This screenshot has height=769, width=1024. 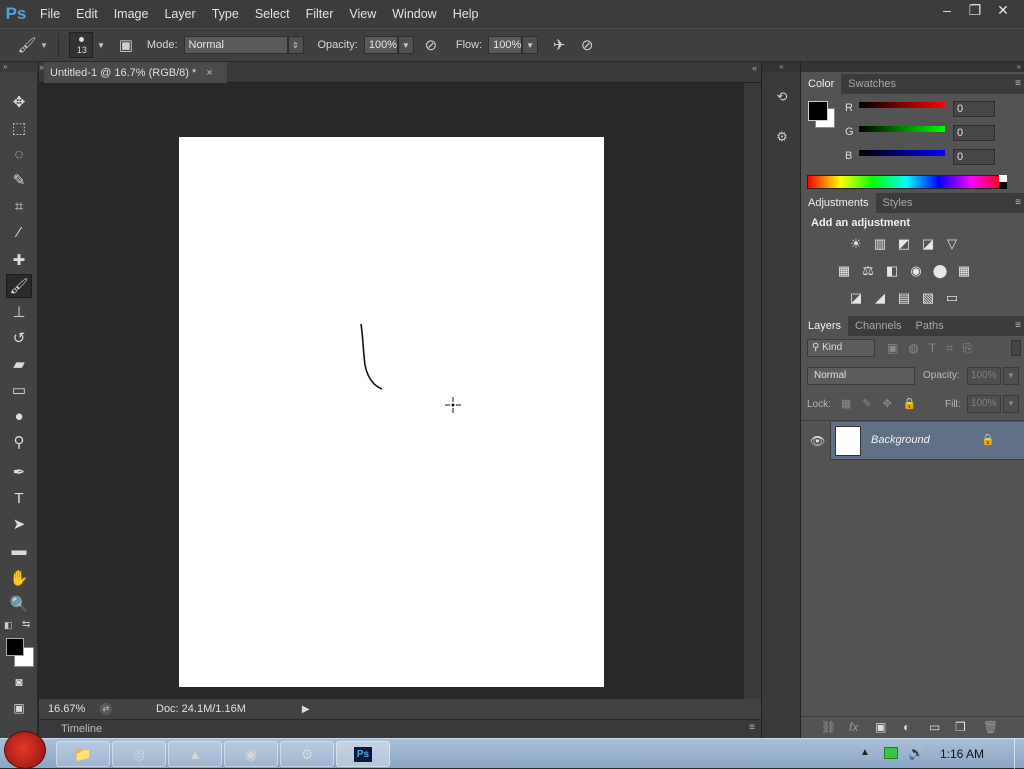 What do you see at coordinates (405, 45) in the screenshot?
I see `opacity-slider-arrow: ▼` at bounding box center [405, 45].